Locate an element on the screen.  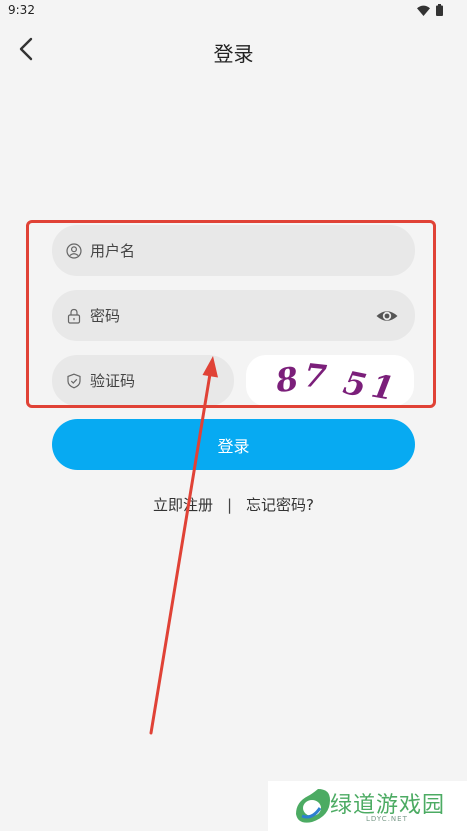
annotation-arrow is located at coordinates (183, 545).